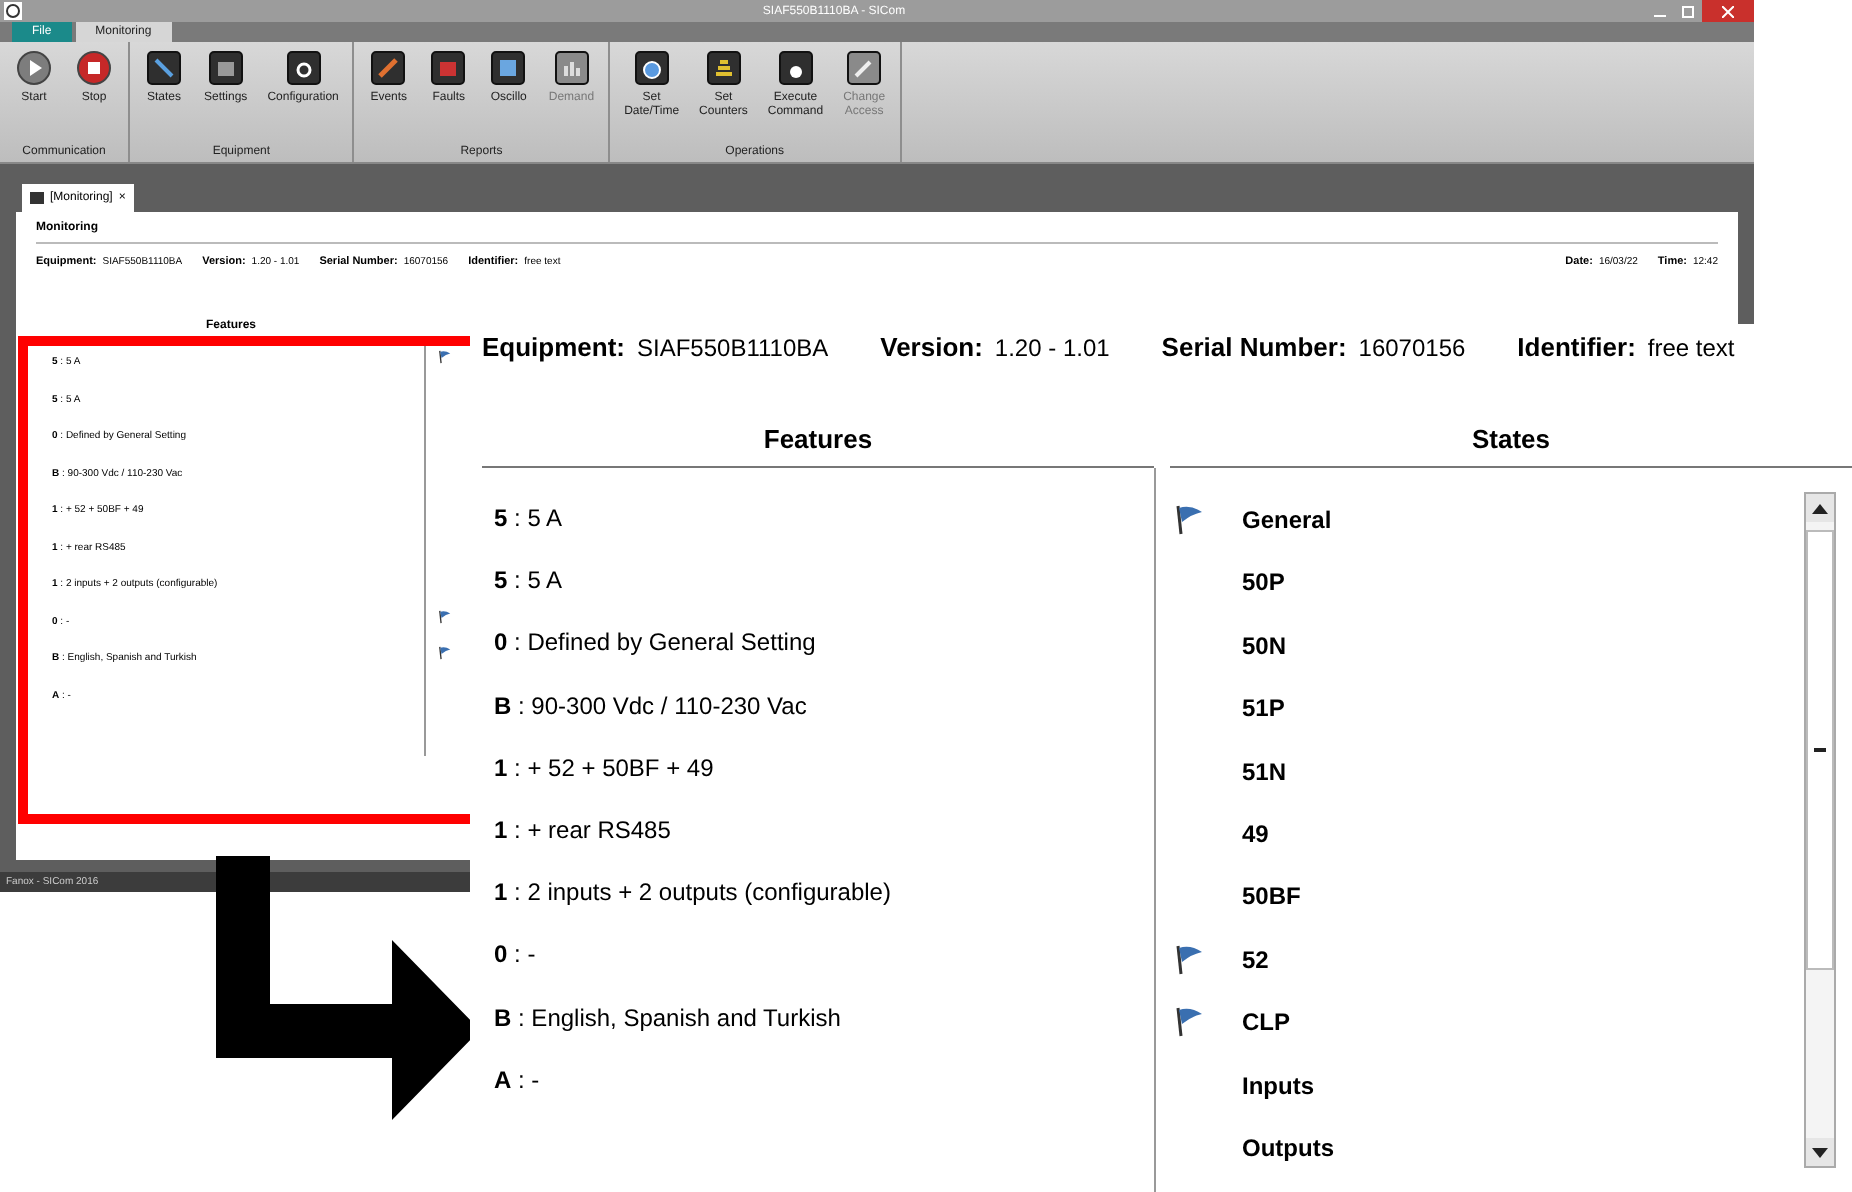  I want to click on scroll-down-button, so click(1820, 1152).